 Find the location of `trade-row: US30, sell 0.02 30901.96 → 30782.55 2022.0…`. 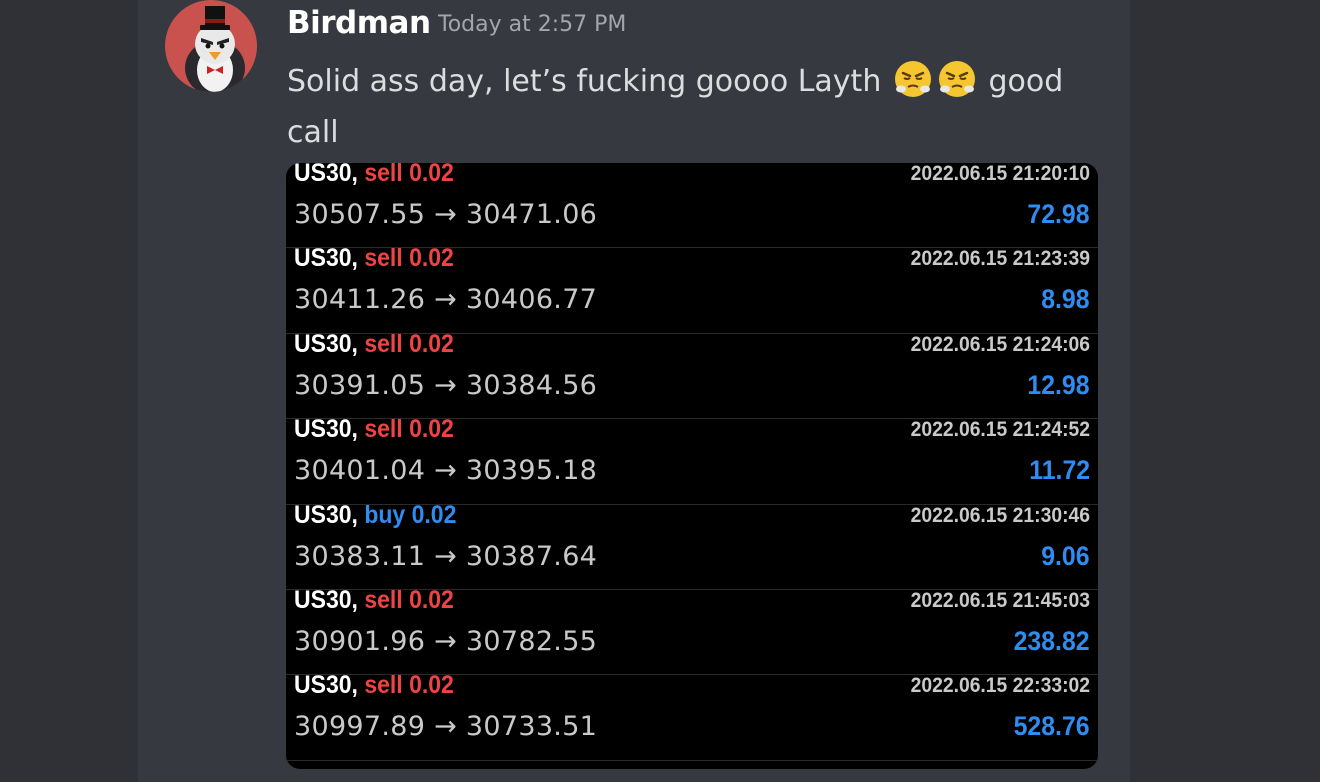

trade-row: US30, sell 0.02 30901.96 → 30782.55 2022.0… is located at coordinates (692, 631).